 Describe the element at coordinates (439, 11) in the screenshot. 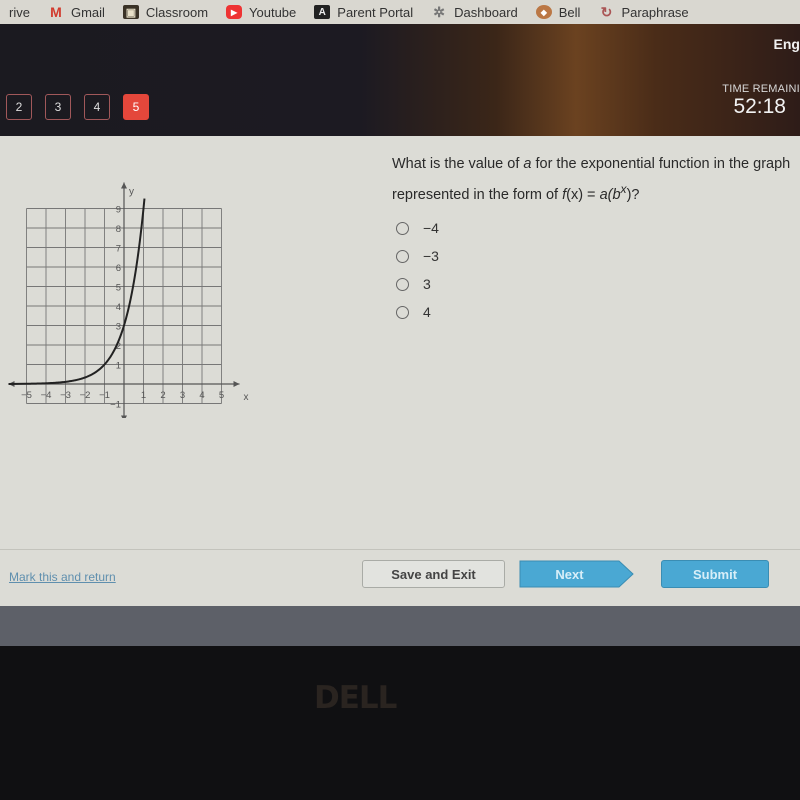

I see `dashboard-icon: ✲` at that location.